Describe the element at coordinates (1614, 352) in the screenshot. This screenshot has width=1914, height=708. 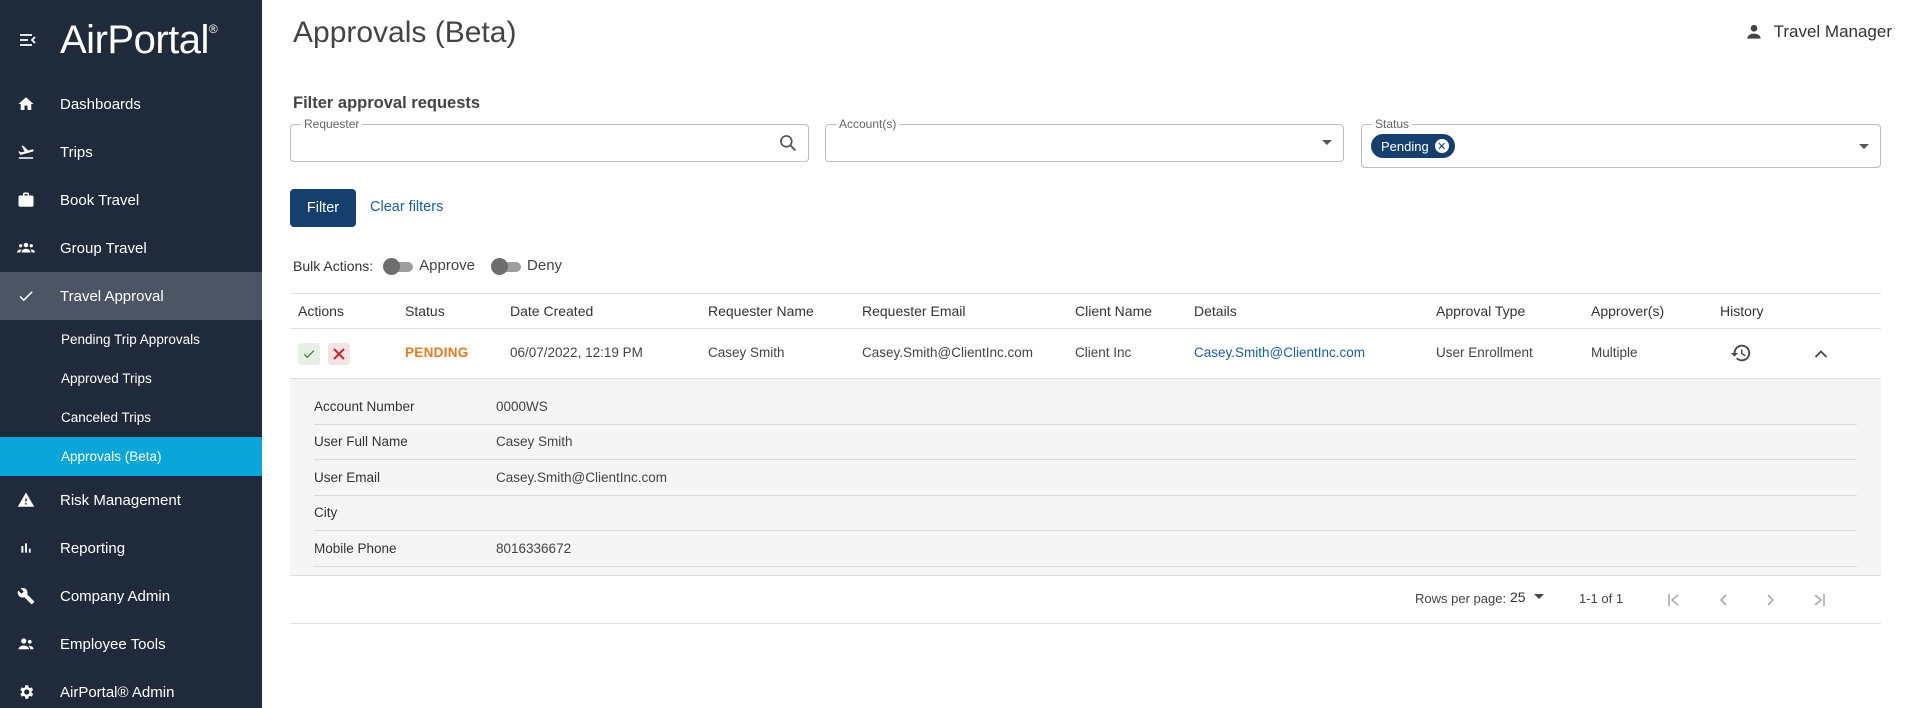
I see `cell-approvers: Multiple` at that location.